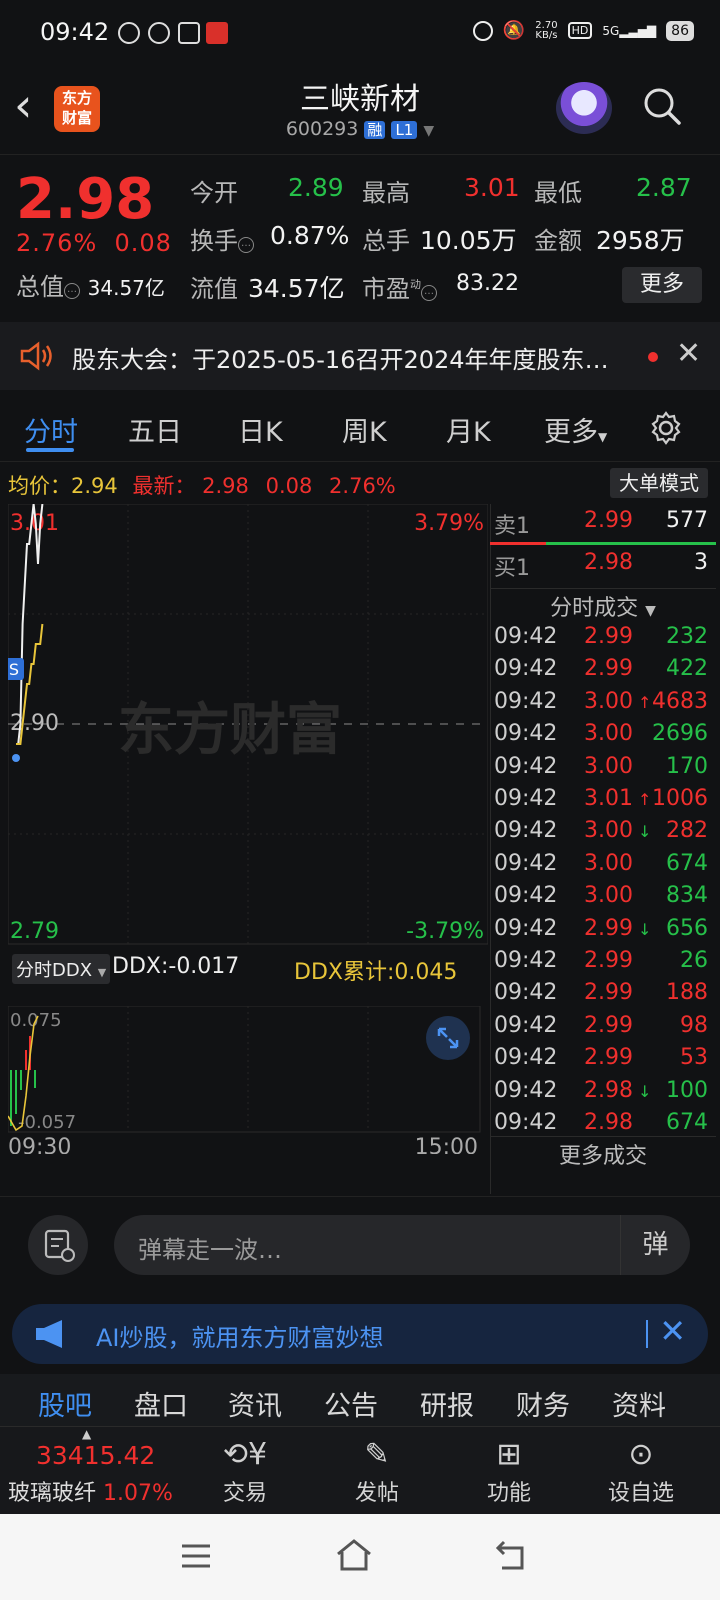 This screenshot has width=720, height=1600. I want to click on tab-profile: 资料, so click(639, 1403).